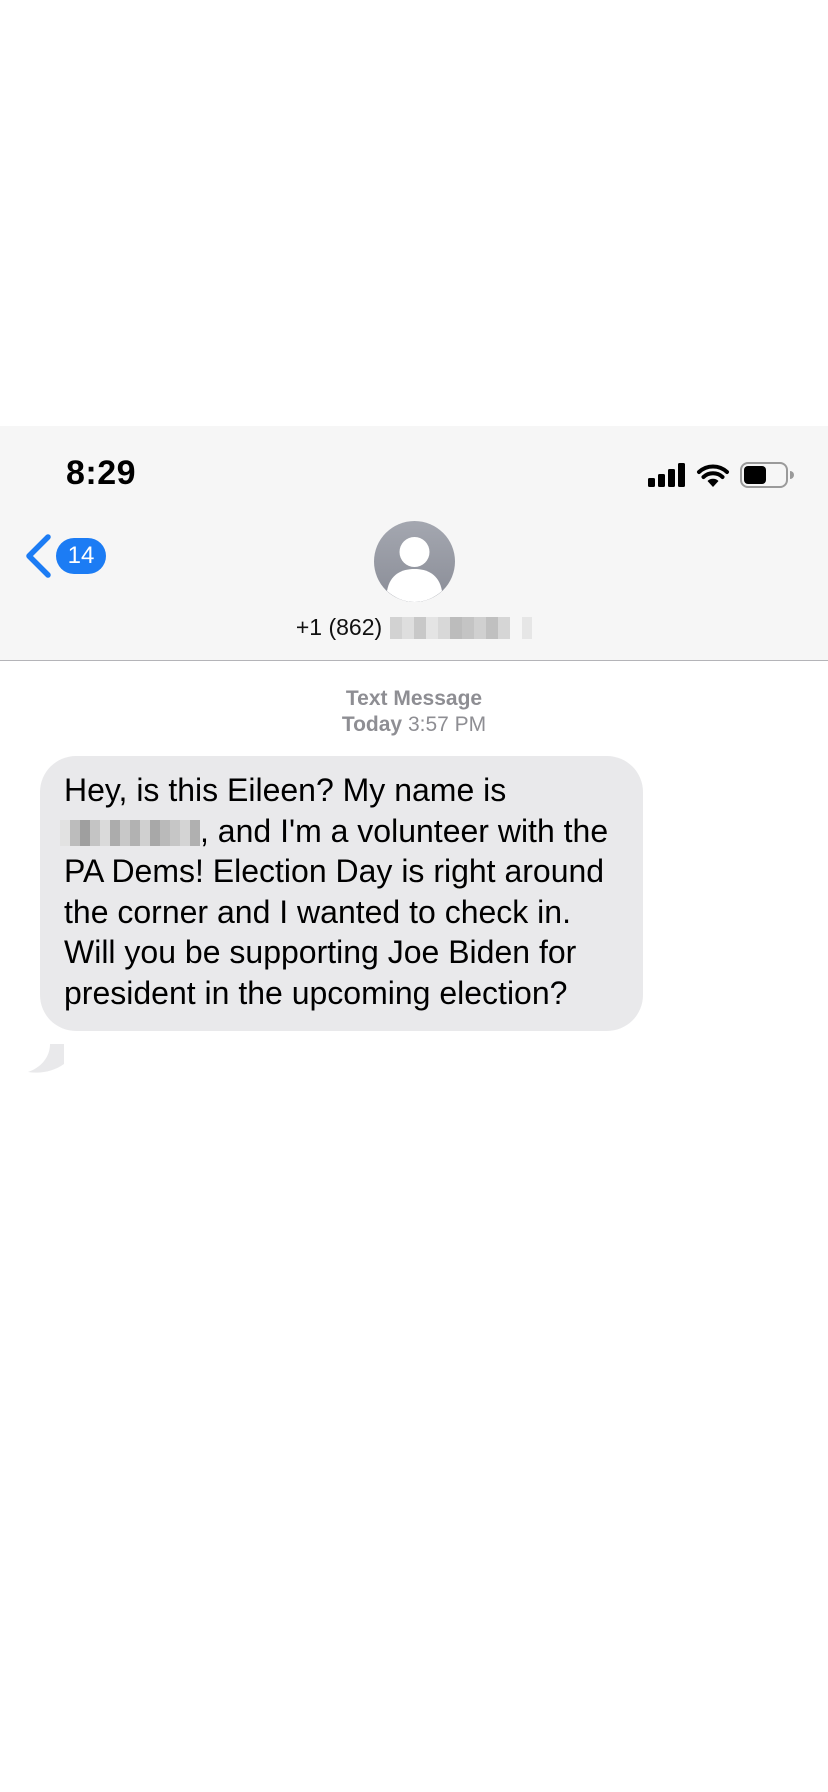 This screenshot has height=1792, width=828. I want to click on back-button: 14, so click(65, 556).